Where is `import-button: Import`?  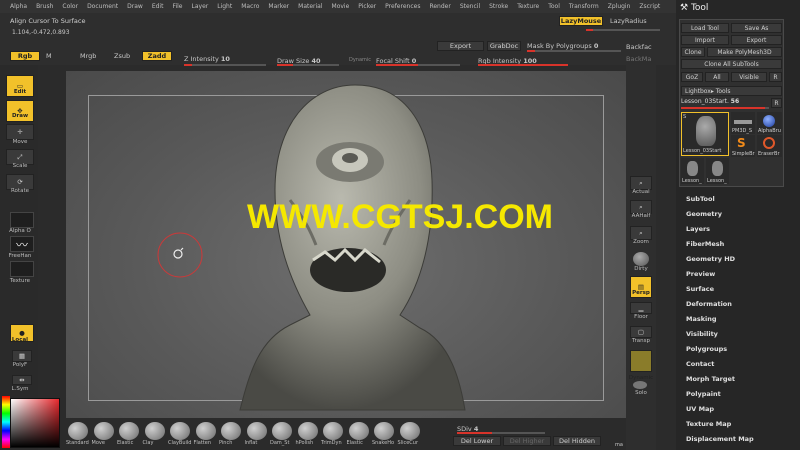 import-button: Import is located at coordinates (705, 40).